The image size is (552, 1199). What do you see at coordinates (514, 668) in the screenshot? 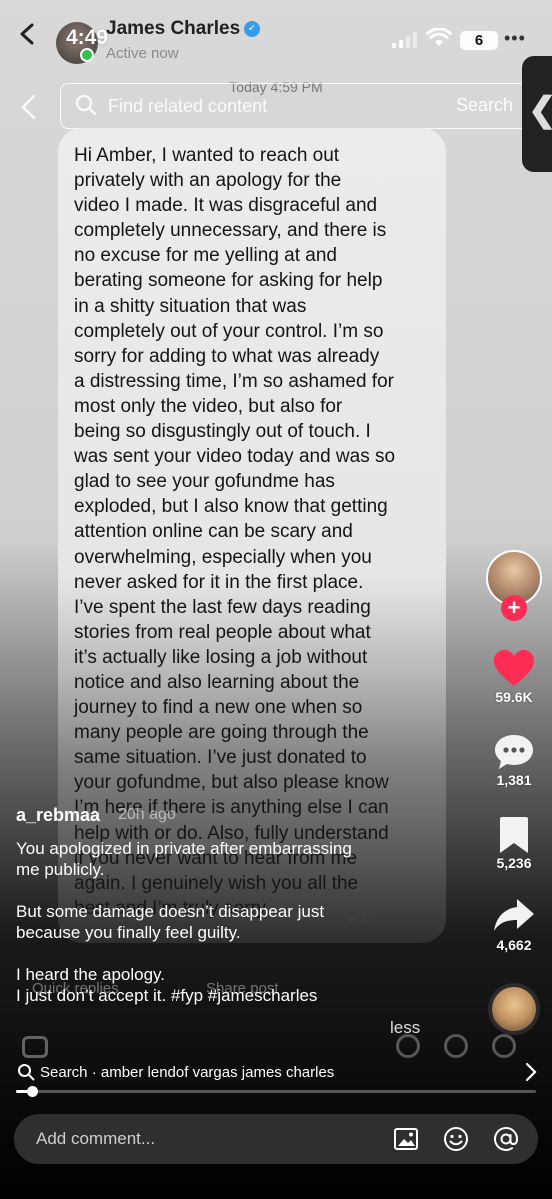
I see `heart-icon` at bounding box center [514, 668].